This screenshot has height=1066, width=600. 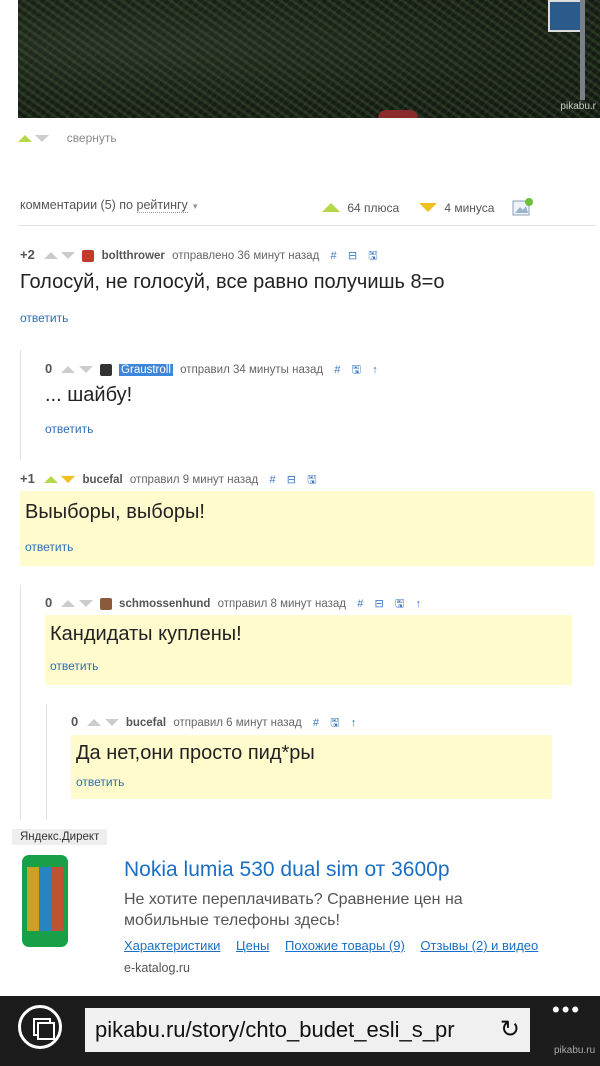 I want to click on comment-time: отправлено 36 минут назад, so click(x=246, y=256).